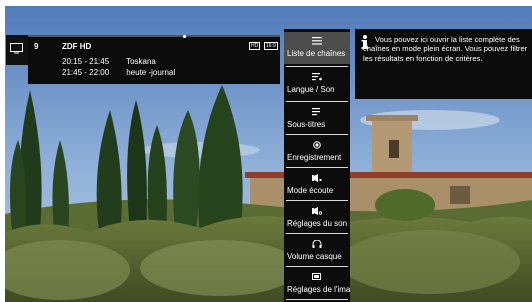 The height and width of the screenshot is (302, 532). What do you see at coordinates (86, 61) in the screenshot?
I see `programme-time: 20:15 - 21:45` at bounding box center [86, 61].